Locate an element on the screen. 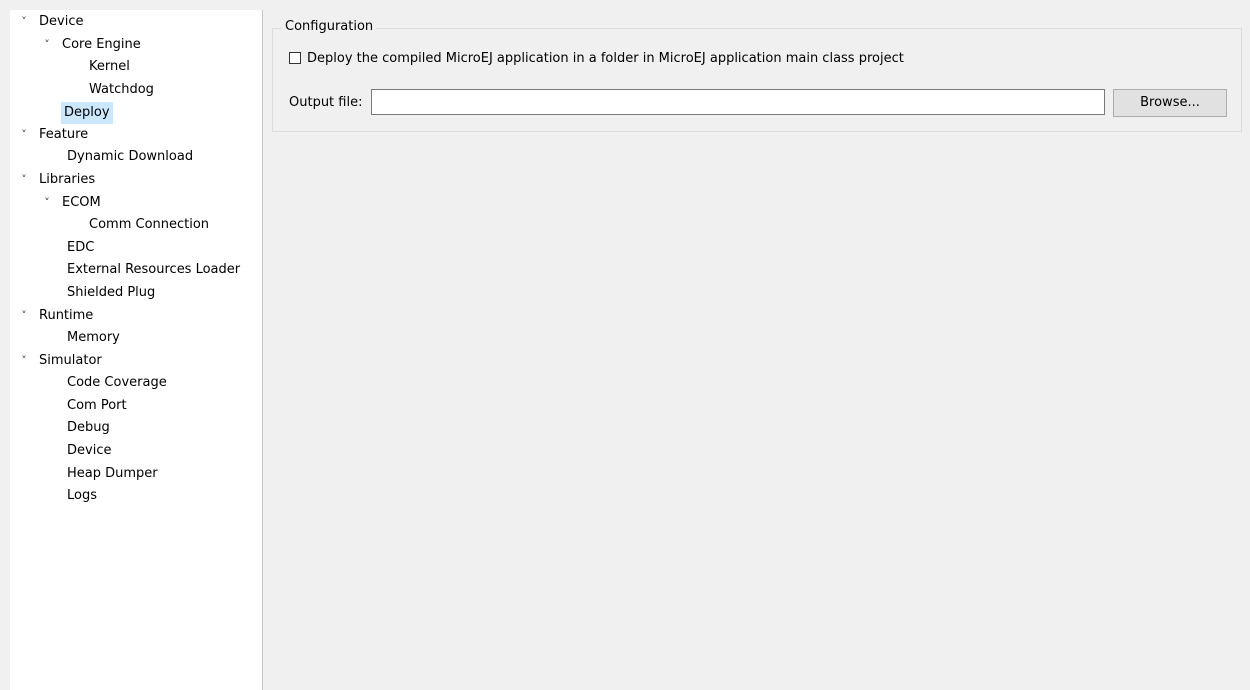 This screenshot has width=1250, height=690. tree-item-label: Core Engine is located at coordinates (101, 44).